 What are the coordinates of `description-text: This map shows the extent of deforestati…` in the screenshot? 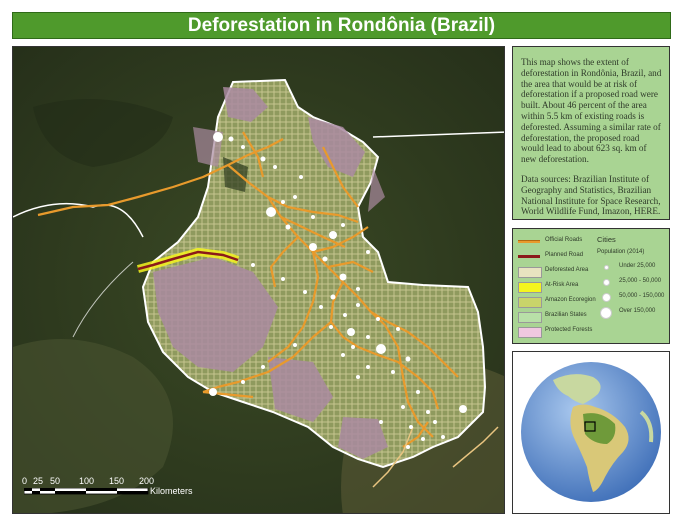 It's located at (591, 111).